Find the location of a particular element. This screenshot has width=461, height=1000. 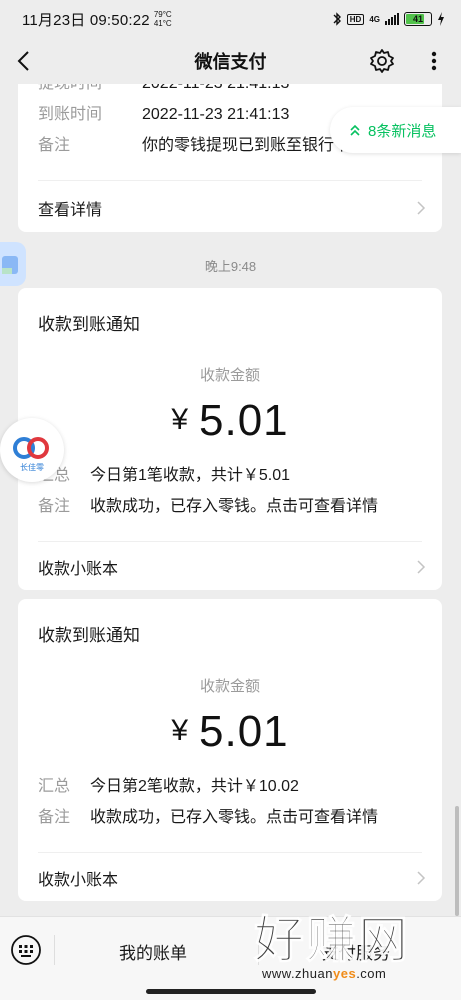

watermark: 好赚网 www.zhuanyes.com is located at coordinates (354, 952).